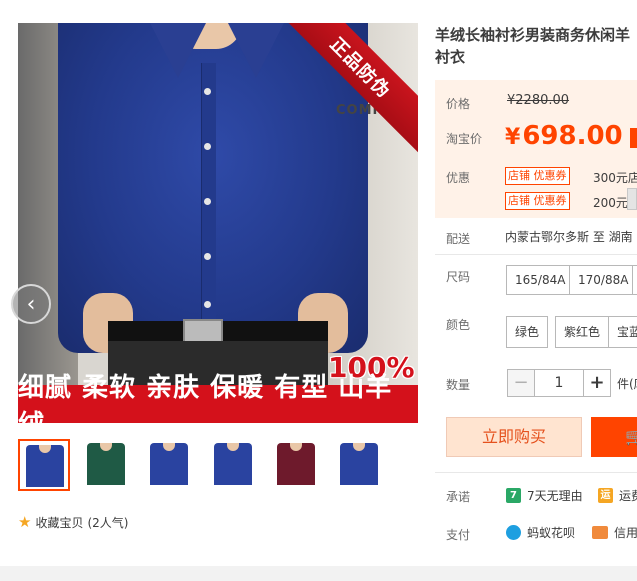 Image resolution: width=637 pixels, height=581 pixels. I want to click on quantity-label: 数量, so click(458, 385).